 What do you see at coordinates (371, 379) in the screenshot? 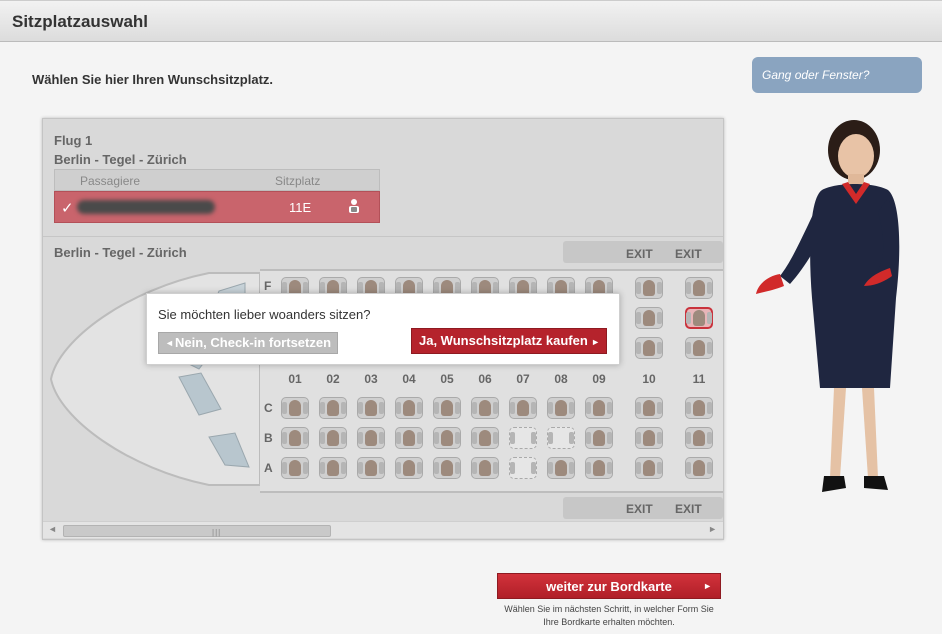
I see `column-number: 03` at bounding box center [371, 379].